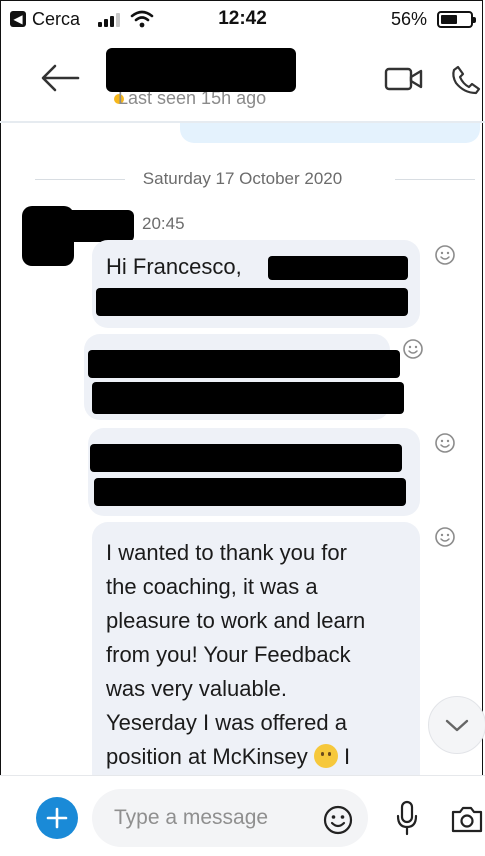 This screenshot has height=856, width=485. I want to click on emoji-icon, so click(338, 820).